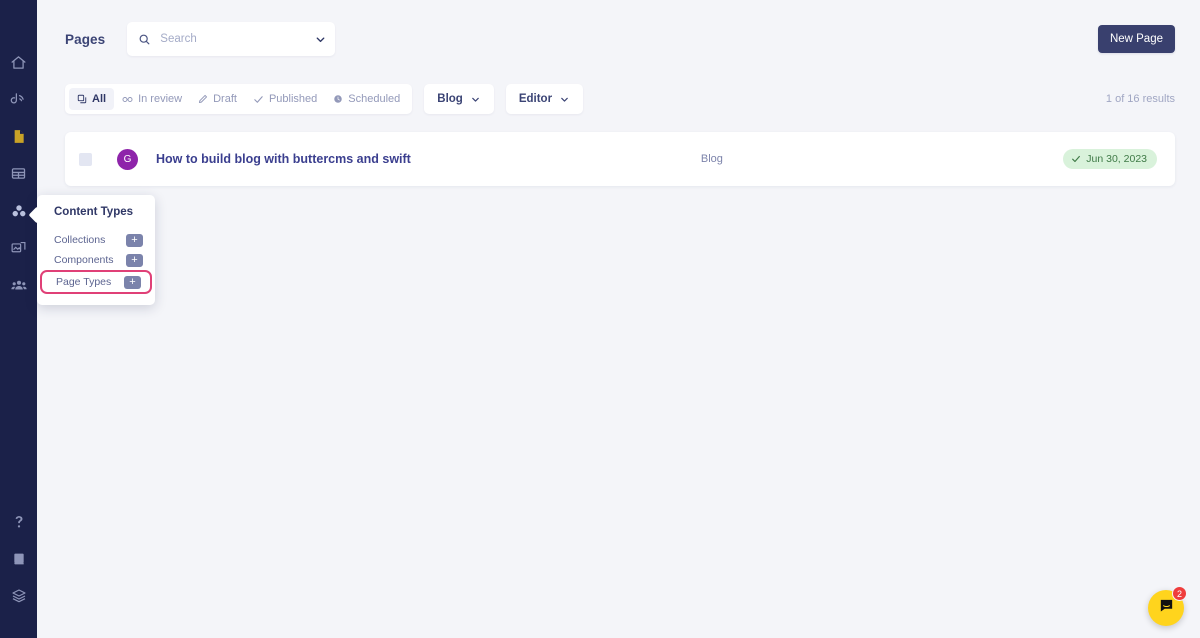 This screenshot has height=638, width=1200. What do you see at coordinates (80, 240) in the screenshot?
I see `popup-item-label: Collections` at bounding box center [80, 240].